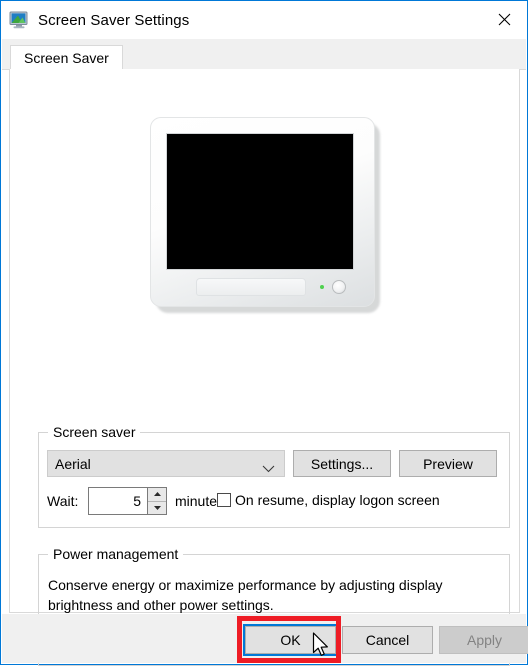  I want to click on wait-input-value: 5, so click(137, 501).